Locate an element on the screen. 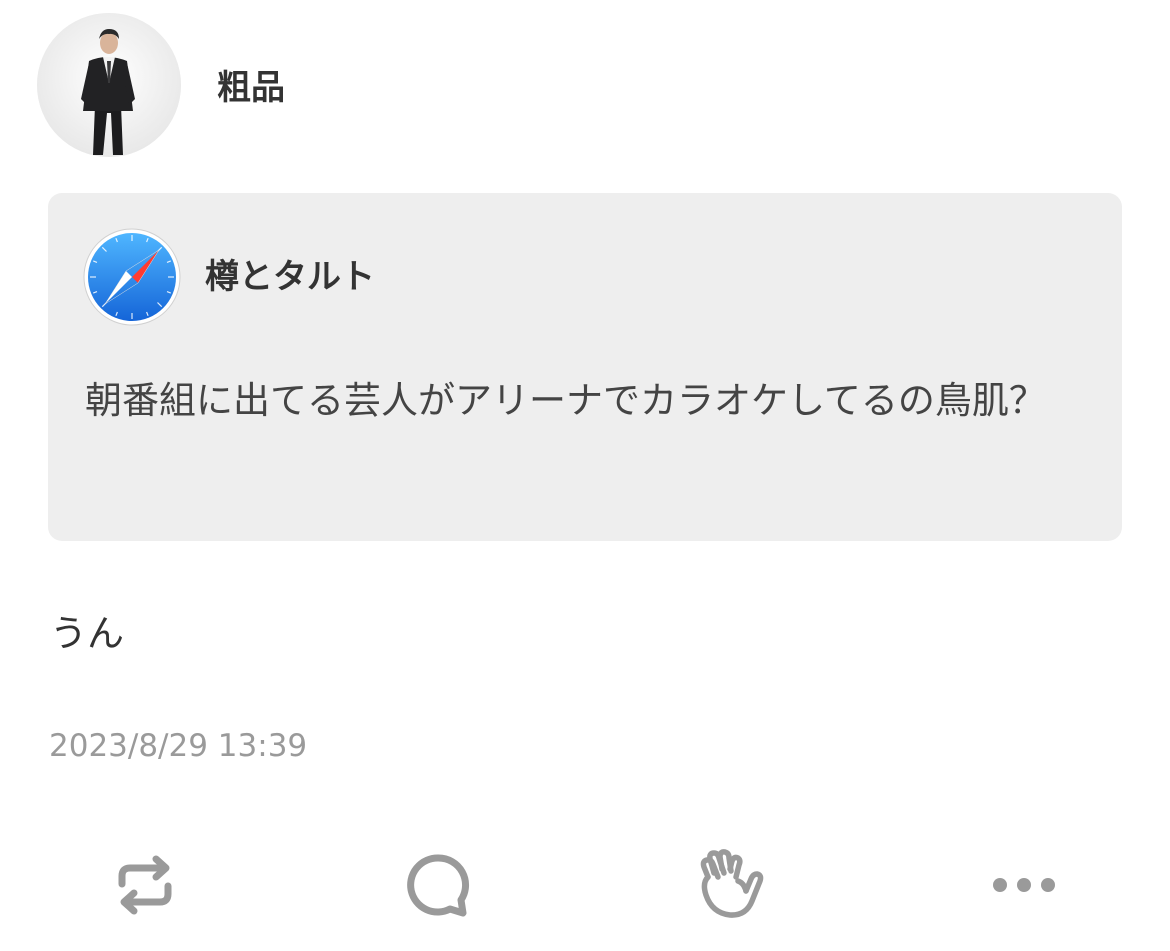 Image resolution: width=1170 pixels, height=951 pixels. more-button is located at coordinates (1024, 885).